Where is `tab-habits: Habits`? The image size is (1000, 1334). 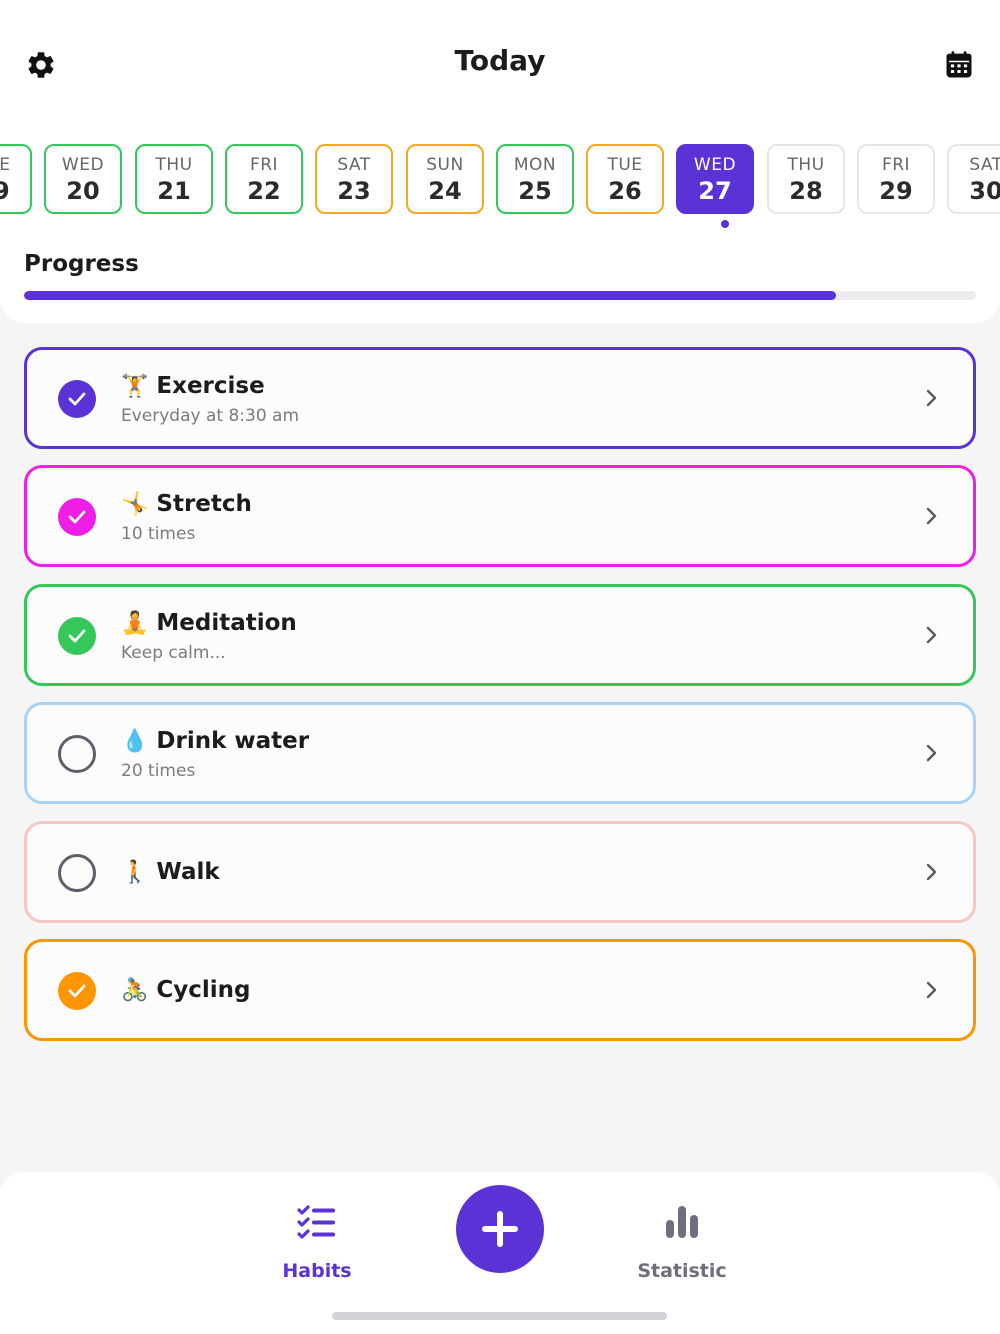 tab-habits: Habits is located at coordinates (317, 1242).